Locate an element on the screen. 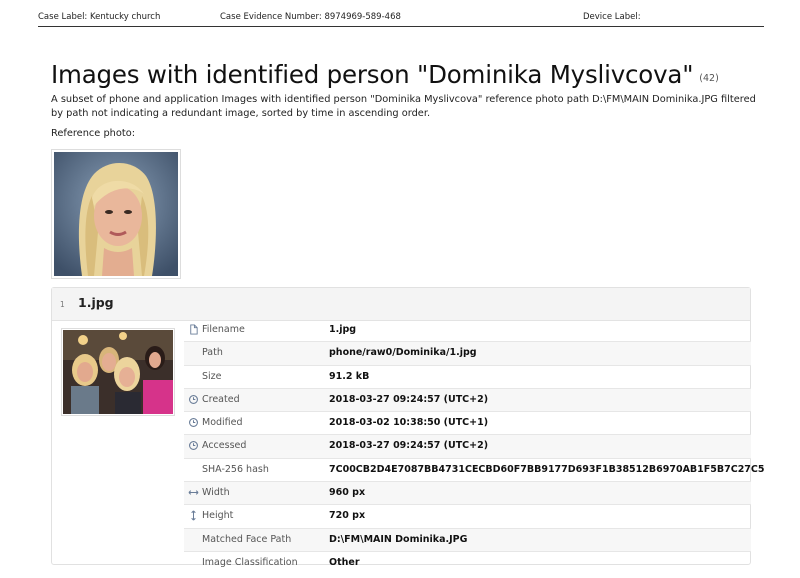 This screenshot has width=800, height=578. case-evidence-number: Case Evidence Number: 8974969-589-468 is located at coordinates (310, 17).